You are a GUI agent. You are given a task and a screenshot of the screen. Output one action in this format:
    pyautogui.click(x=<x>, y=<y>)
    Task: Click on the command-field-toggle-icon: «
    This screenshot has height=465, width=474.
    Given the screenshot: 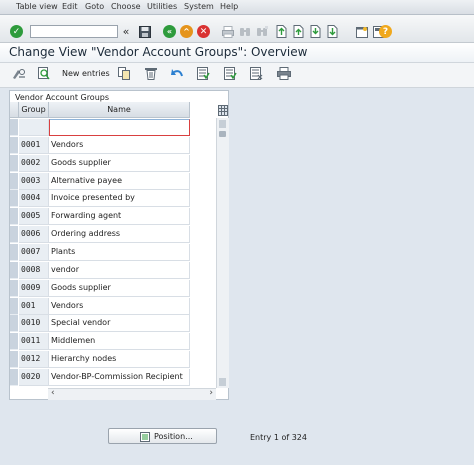 What is the action you would take?
    pyautogui.click(x=126, y=31)
    